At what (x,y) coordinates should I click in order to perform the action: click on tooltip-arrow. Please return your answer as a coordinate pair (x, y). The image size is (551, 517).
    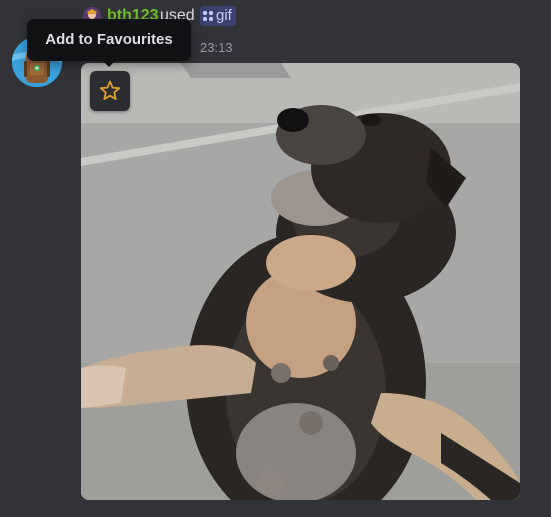
    Looking at the image, I should click on (109, 64).